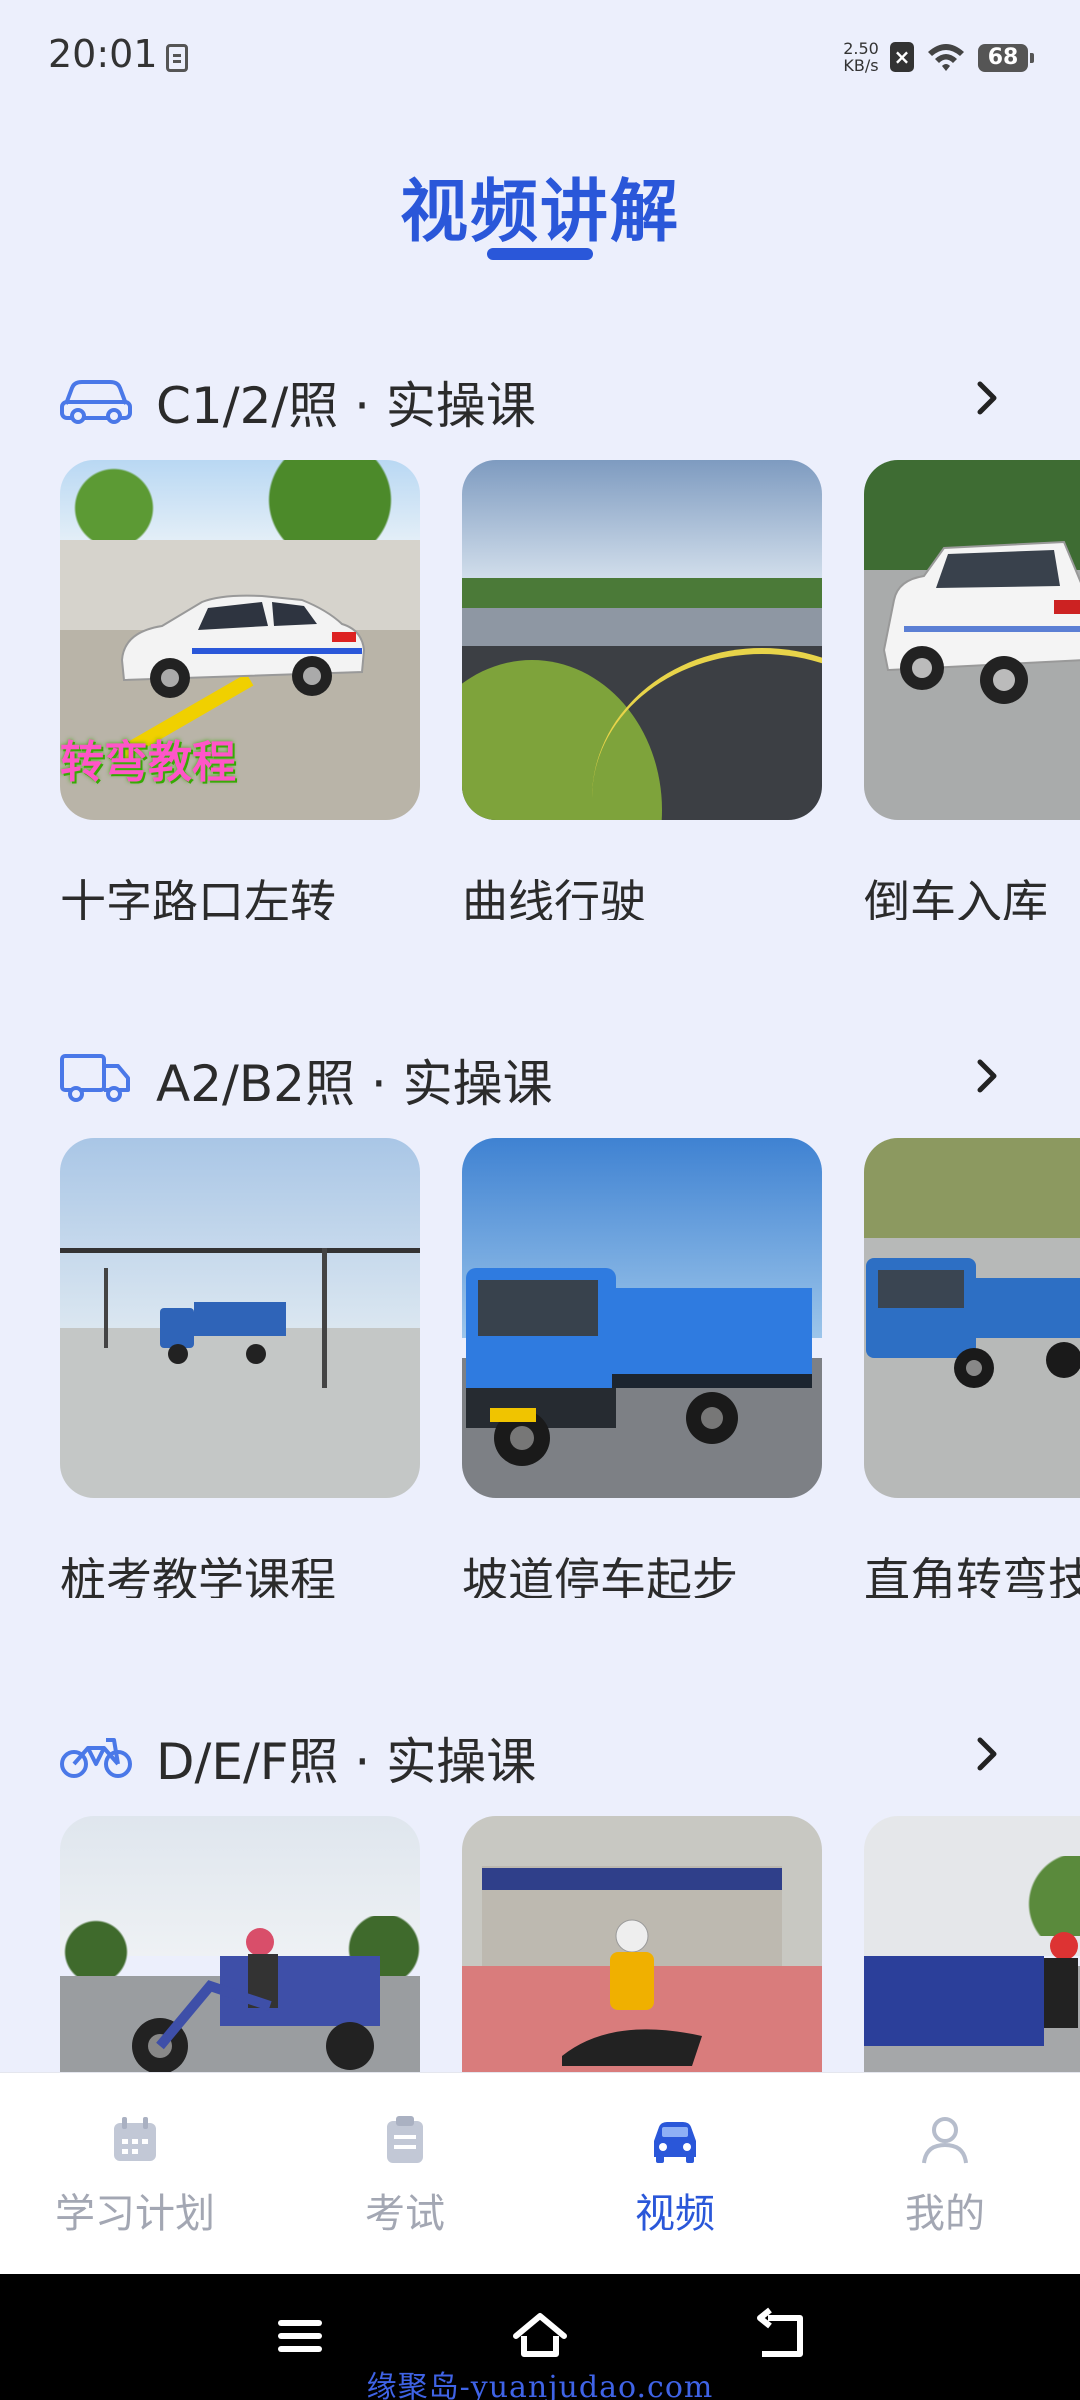  Describe the element at coordinates (956, 897) in the screenshot. I see `video-title: 倒车入库` at that location.